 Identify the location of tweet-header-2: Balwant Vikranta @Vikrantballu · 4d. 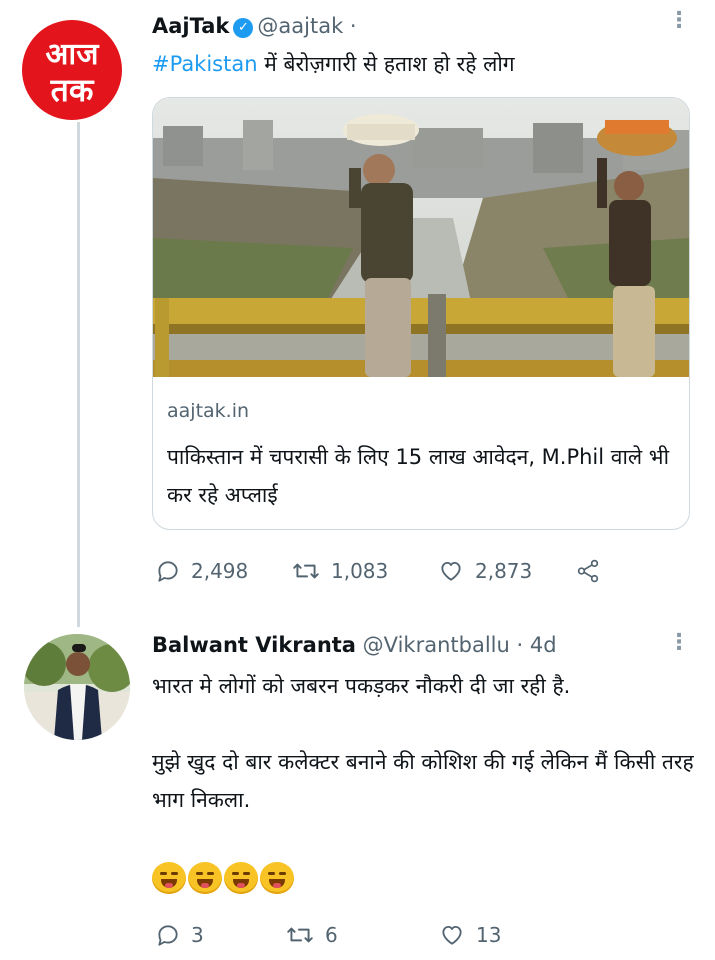
(354, 645).